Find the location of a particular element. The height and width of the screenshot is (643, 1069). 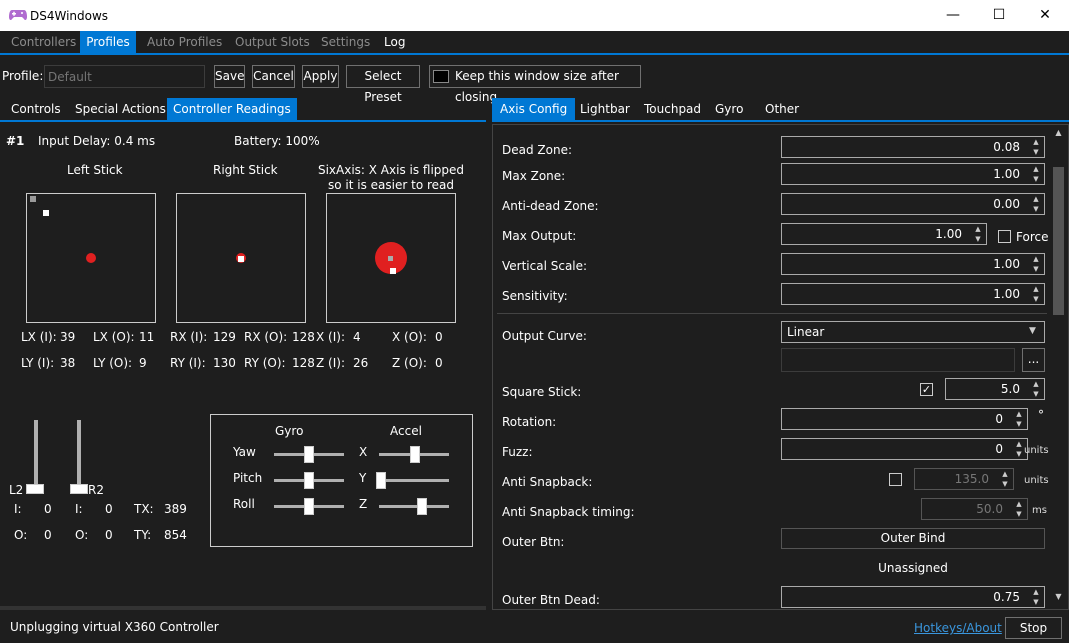

rotation-spinner-icon: ▲ ▼ is located at coordinates (1019, 419).